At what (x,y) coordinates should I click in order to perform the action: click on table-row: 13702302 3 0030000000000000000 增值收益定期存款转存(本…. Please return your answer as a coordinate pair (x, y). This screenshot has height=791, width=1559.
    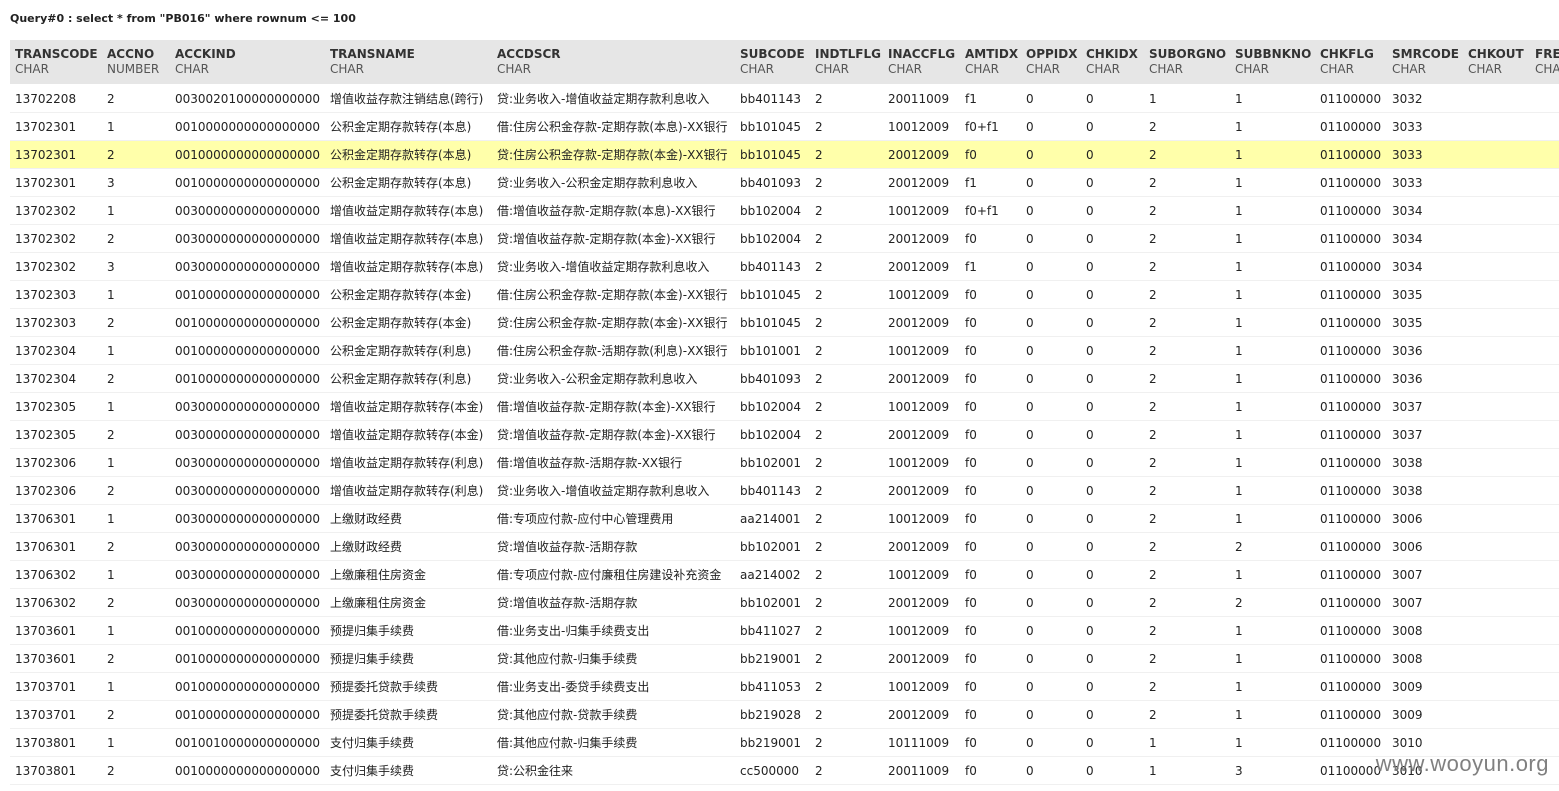
    Looking at the image, I should click on (784, 266).